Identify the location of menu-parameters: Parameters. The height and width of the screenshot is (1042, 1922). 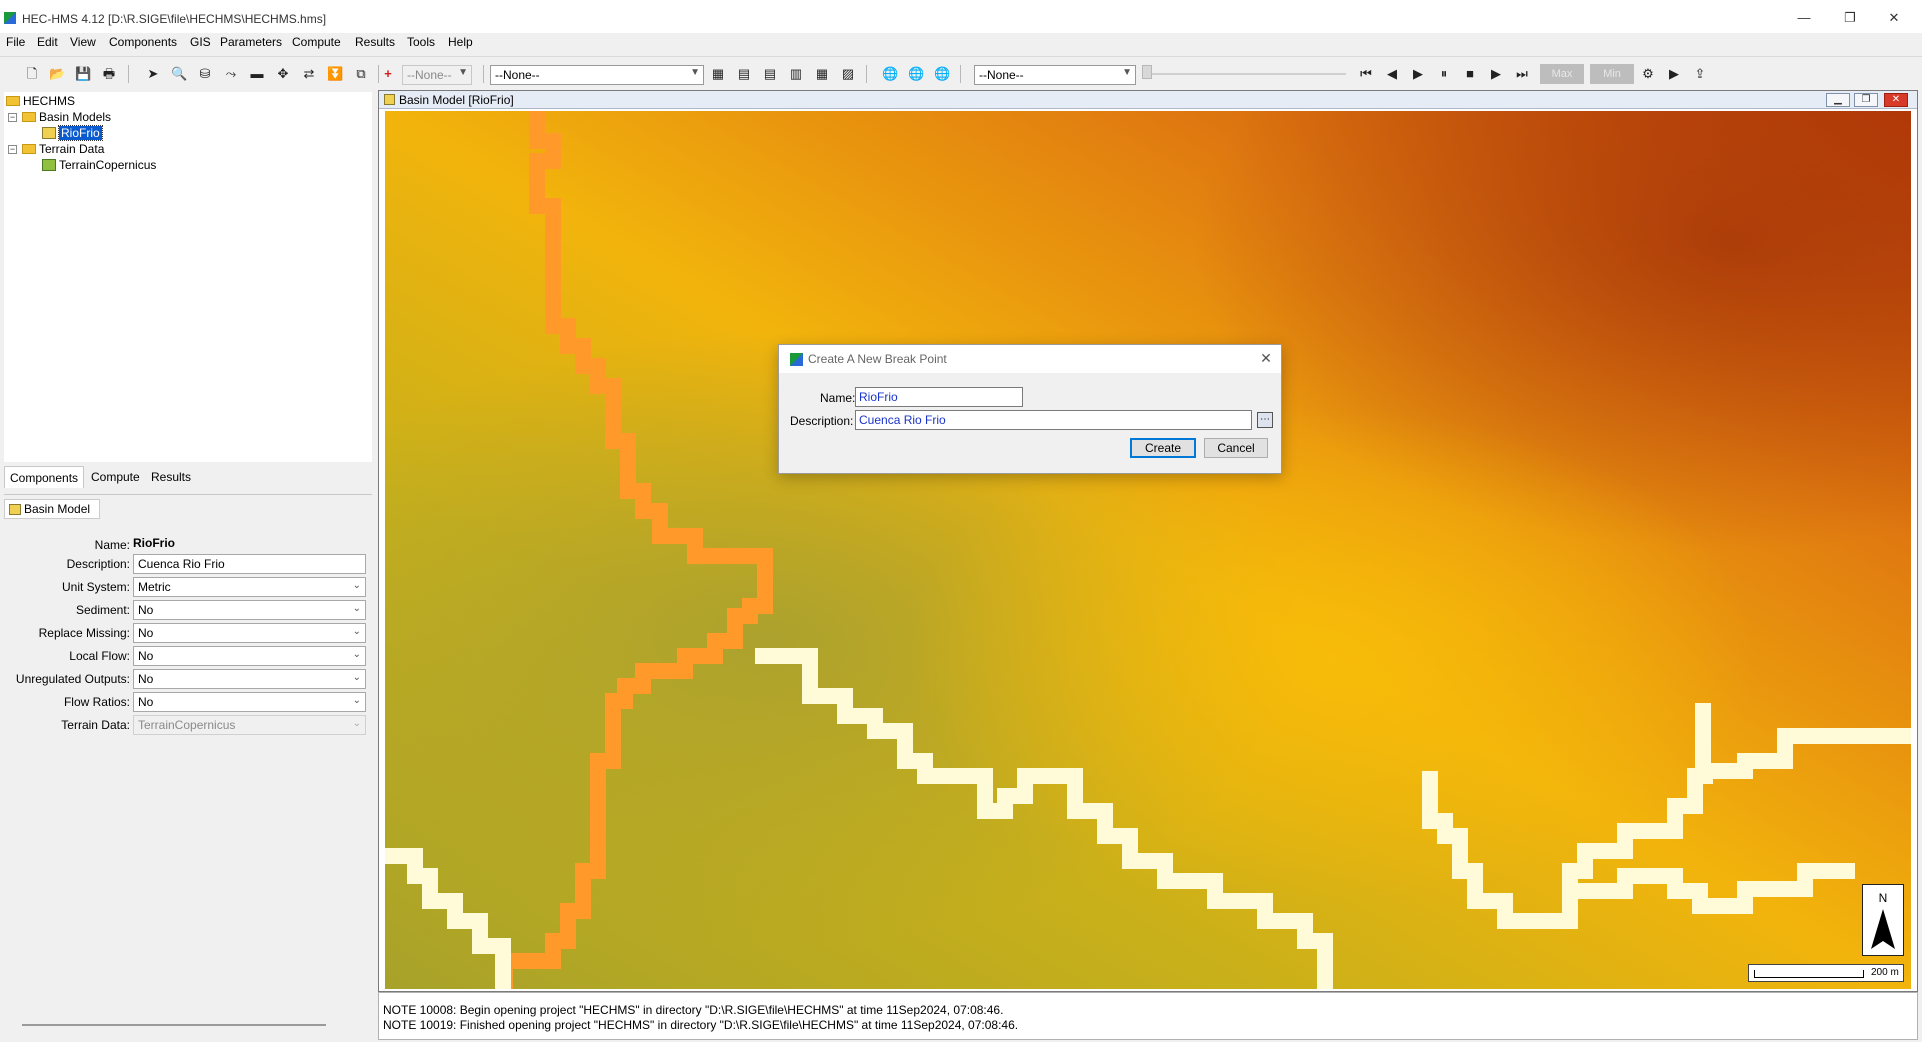
(251, 42).